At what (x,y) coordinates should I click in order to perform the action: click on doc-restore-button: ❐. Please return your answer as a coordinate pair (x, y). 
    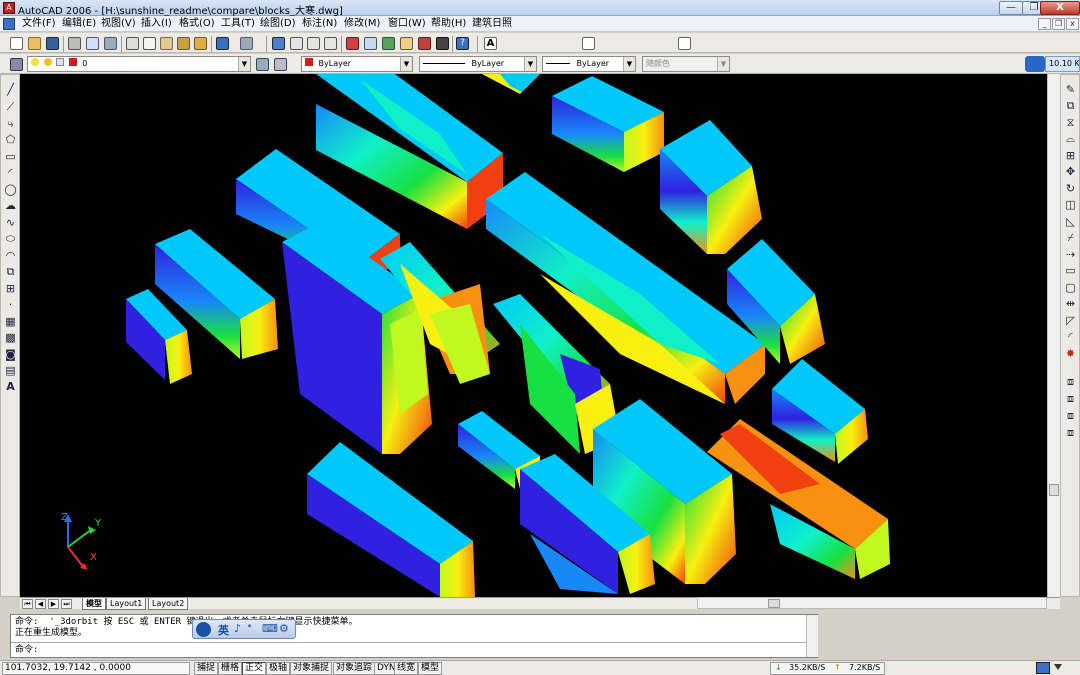
    Looking at the image, I should click on (1058, 24).